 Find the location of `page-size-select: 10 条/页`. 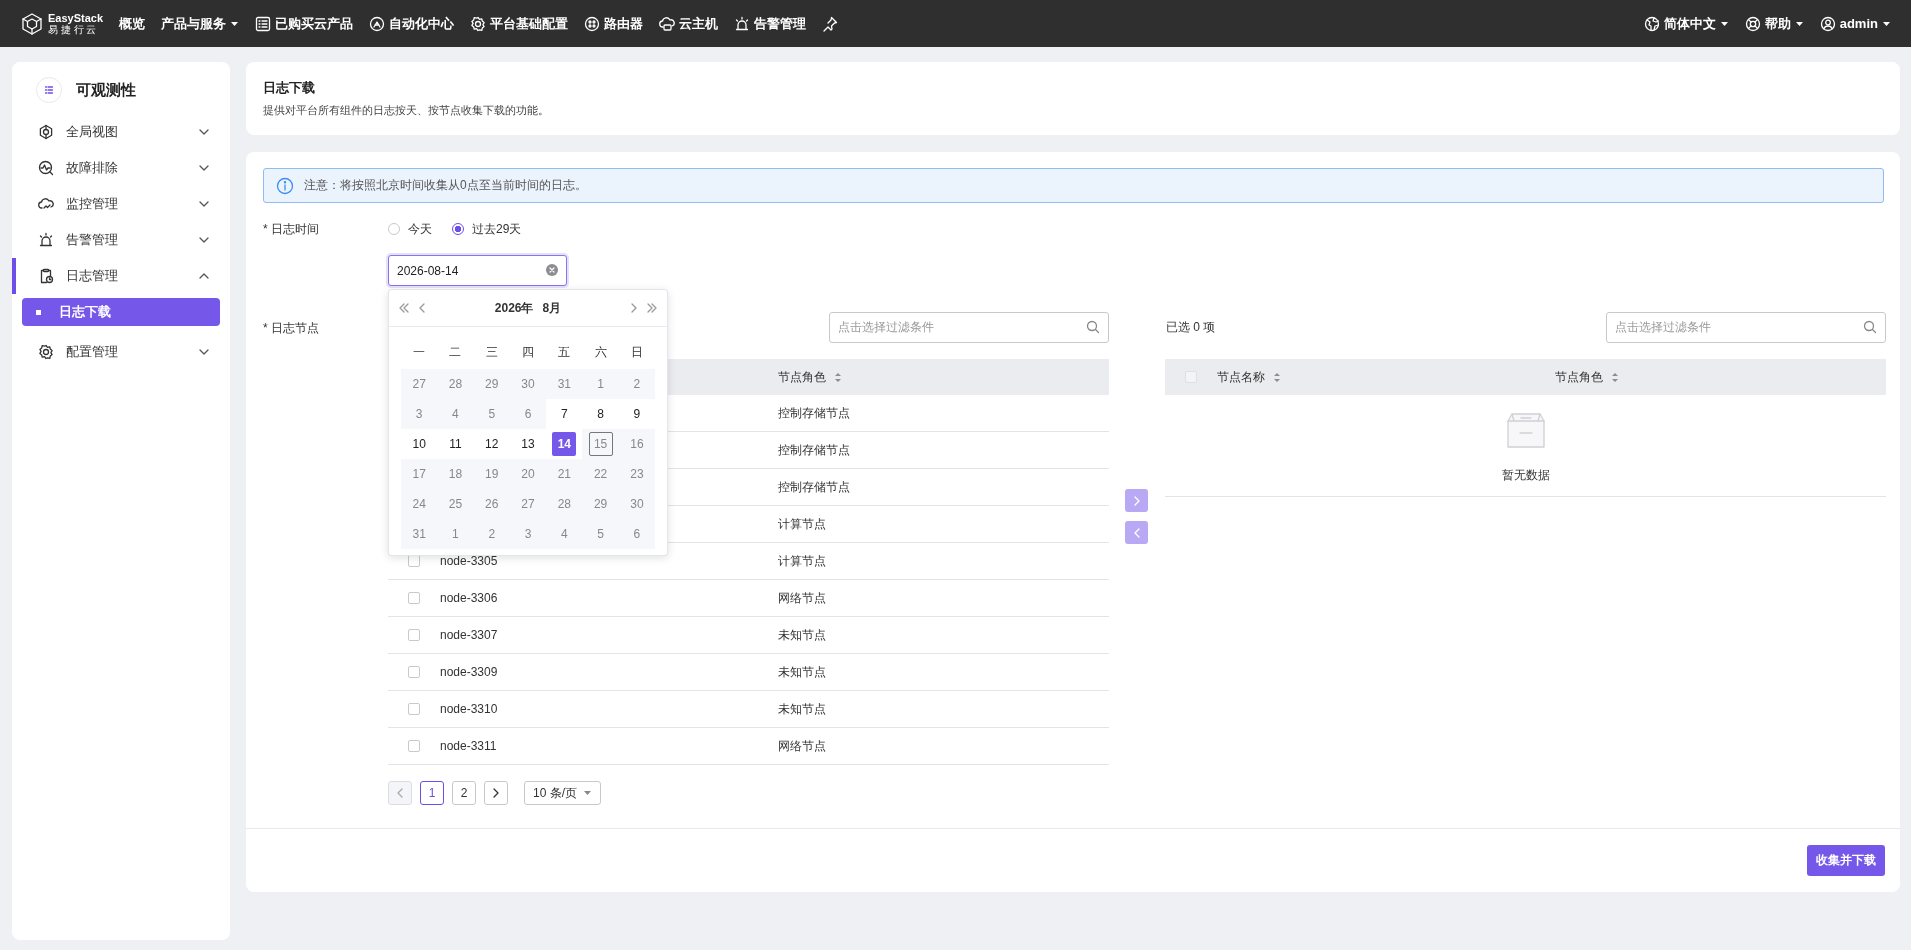

page-size-select: 10 条/页 is located at coordinates (562, 793).